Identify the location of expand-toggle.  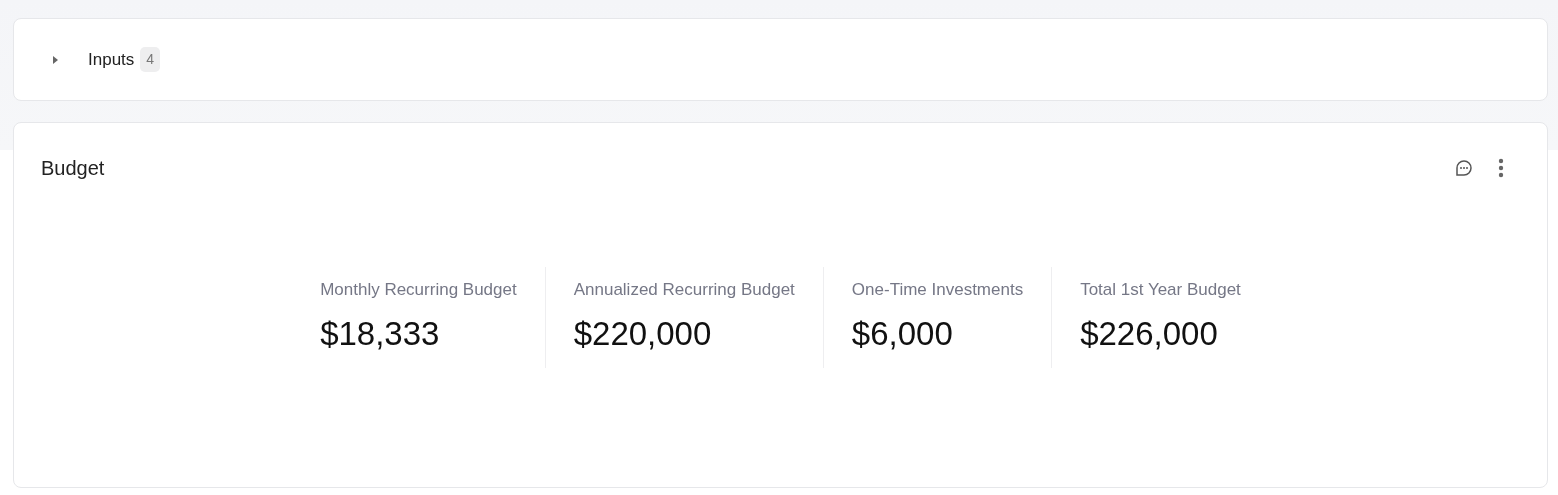
(55, 59).